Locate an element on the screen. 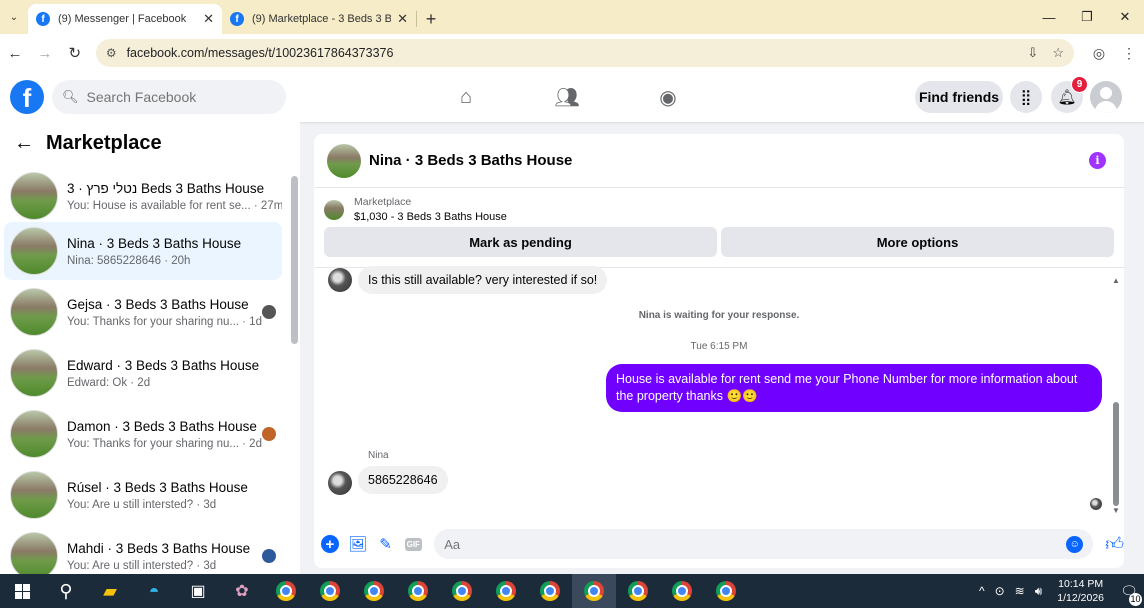 This screenshot has height=608, width=1144. app-icon: ✿ is located at coordinates (242, 591).